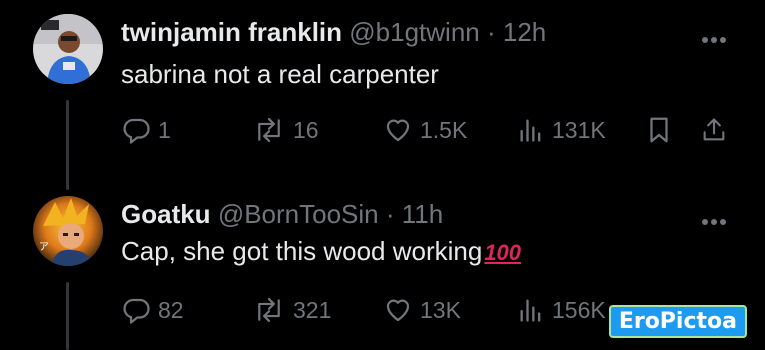 This screenshot has width=765, height=350. I want to click on tweet-text: sabrina not a real carpenter, so click(280, 74).